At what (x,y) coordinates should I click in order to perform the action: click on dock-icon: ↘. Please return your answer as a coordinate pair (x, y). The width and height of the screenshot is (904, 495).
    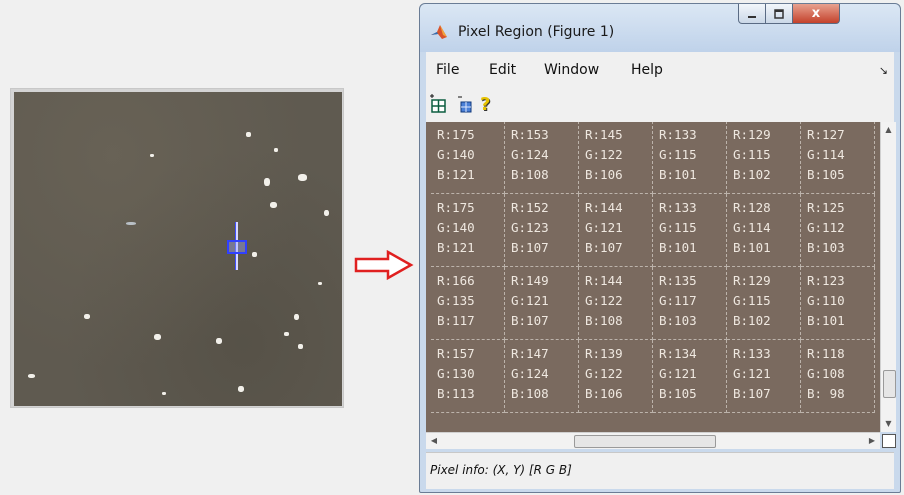
    Looking at the image, I should click on (883, 70).